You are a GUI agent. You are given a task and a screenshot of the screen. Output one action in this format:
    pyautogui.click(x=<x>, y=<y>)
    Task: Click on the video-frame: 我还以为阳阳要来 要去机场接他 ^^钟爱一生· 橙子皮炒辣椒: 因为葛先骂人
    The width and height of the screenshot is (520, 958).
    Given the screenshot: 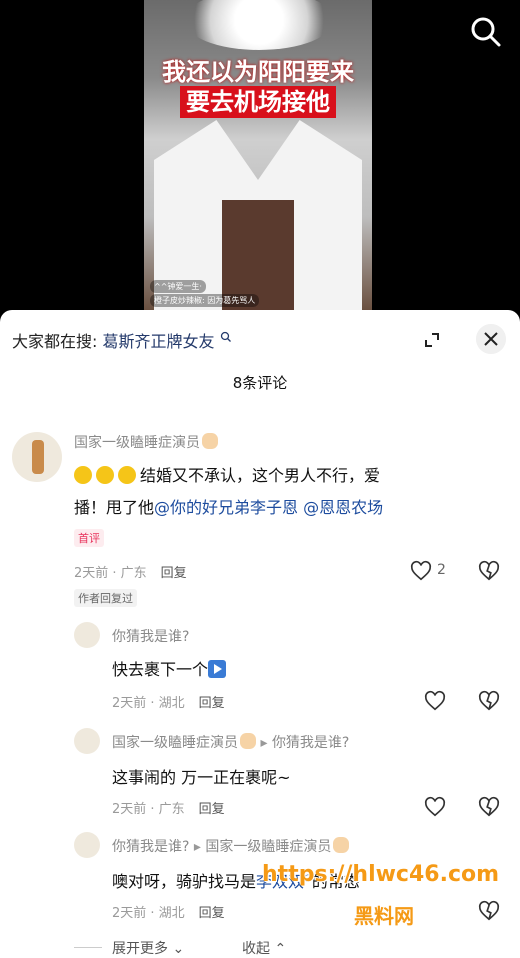 What is the action you would take?
    pyautogui.click(x=258, y=155)
    